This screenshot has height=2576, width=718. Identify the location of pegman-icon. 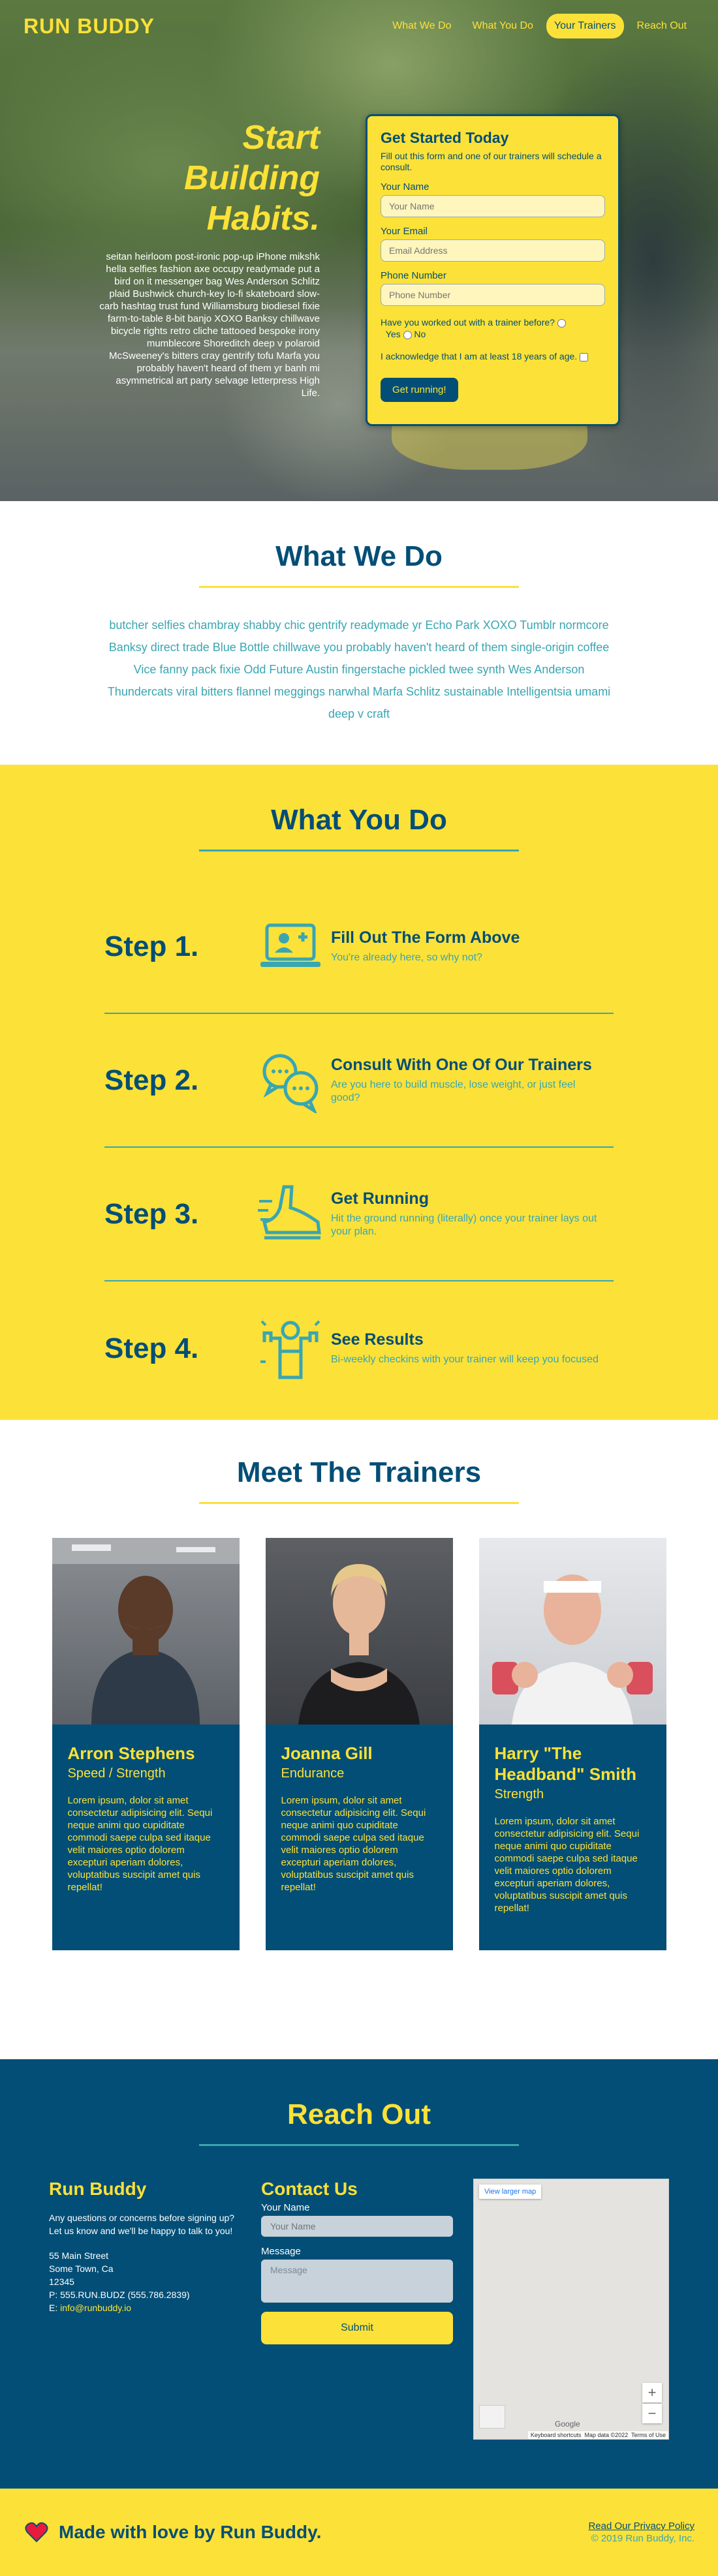
(492, 2417).